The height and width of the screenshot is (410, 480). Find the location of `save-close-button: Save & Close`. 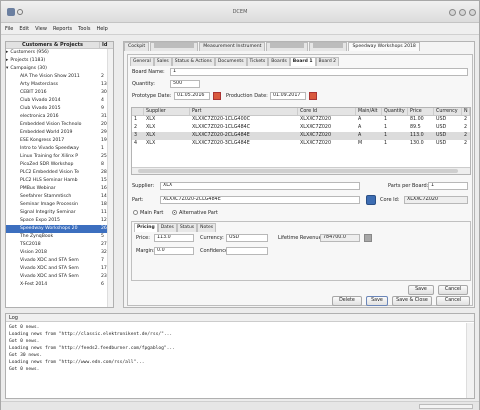

save-close-button: Save & Close is located at coordinates (412, 301).